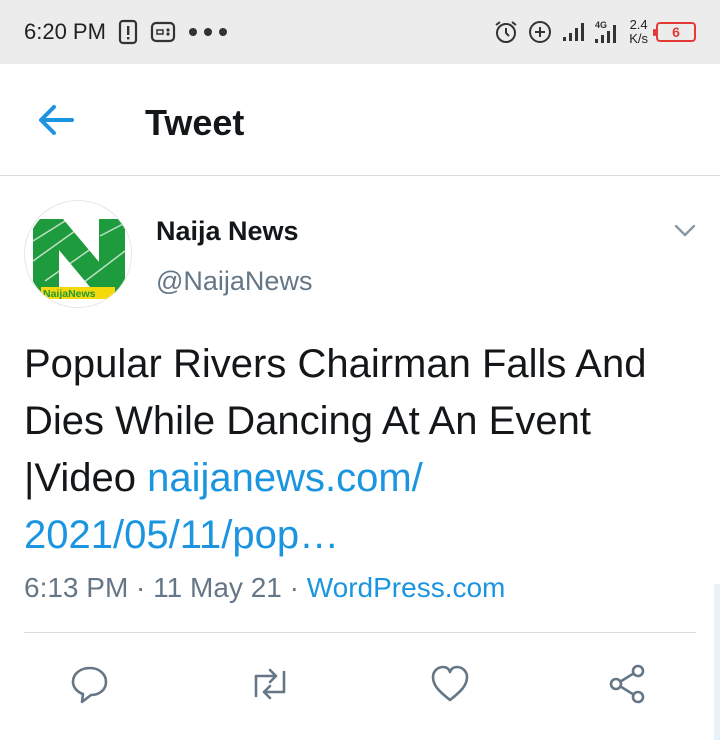 This screenshot has width=720, height=740. Describe the element at coordinates (227, 231) in the screenshot. I see `author-name: Naija News` at that location.